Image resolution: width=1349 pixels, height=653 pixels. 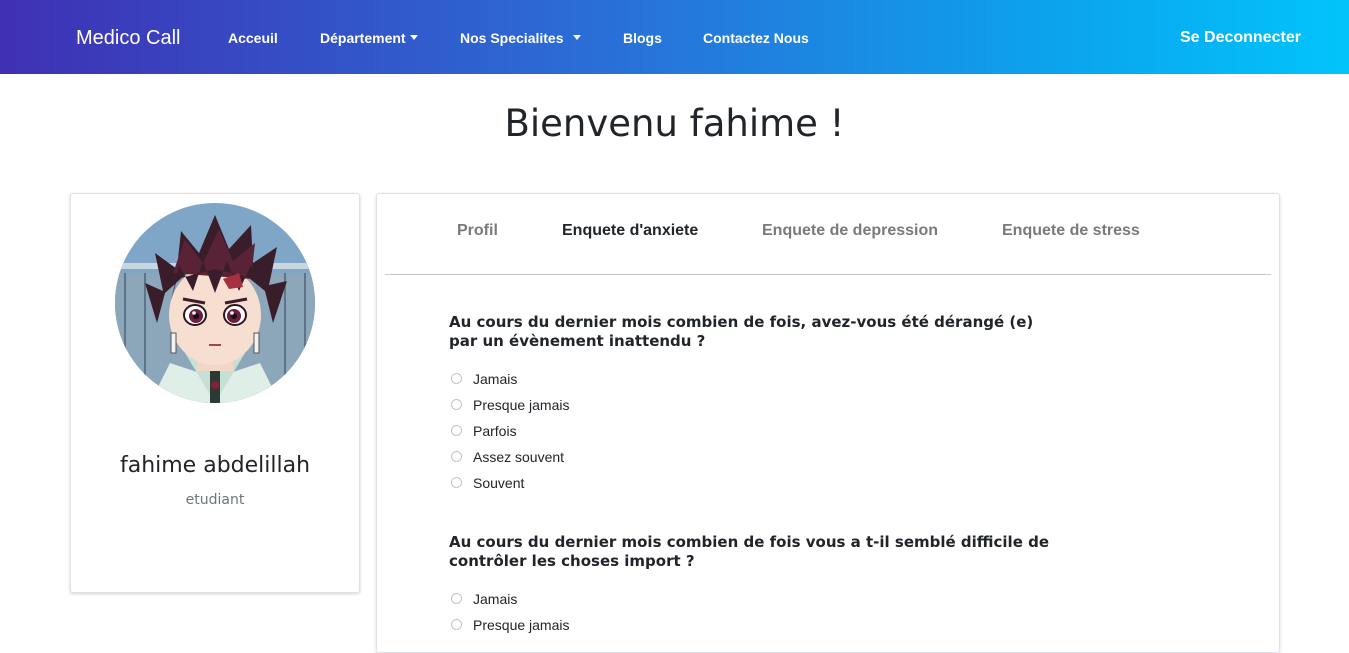 What do you see at coordinates (519, 457) in the screenshot?
I see `option-label: Assez souvent` at bounding box center [519, 457].